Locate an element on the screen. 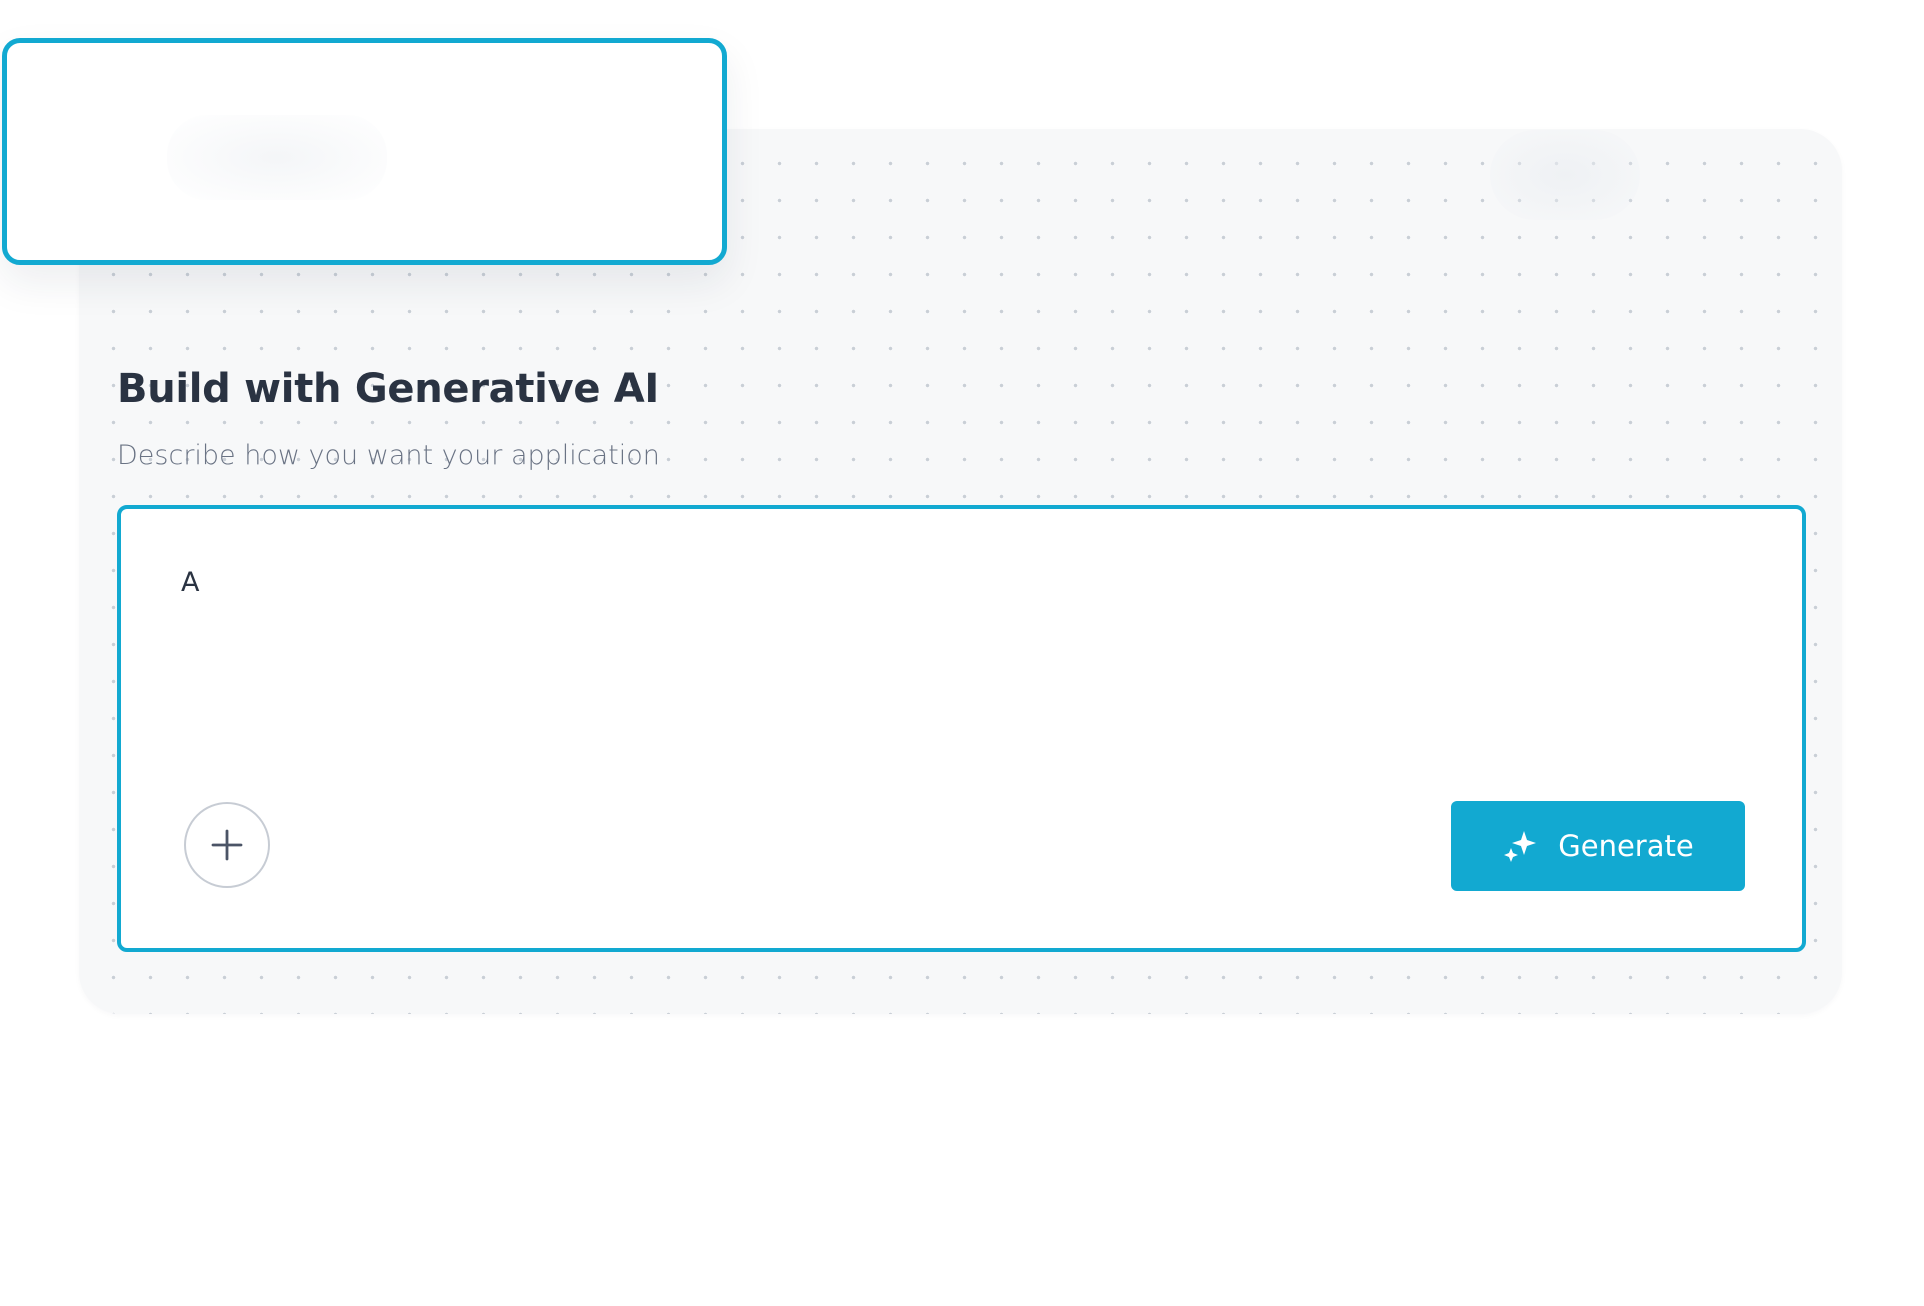 The height and width of the screenshot is (1306, 1924). generate-button-label: Generate is located at coordinates (1626, 846).